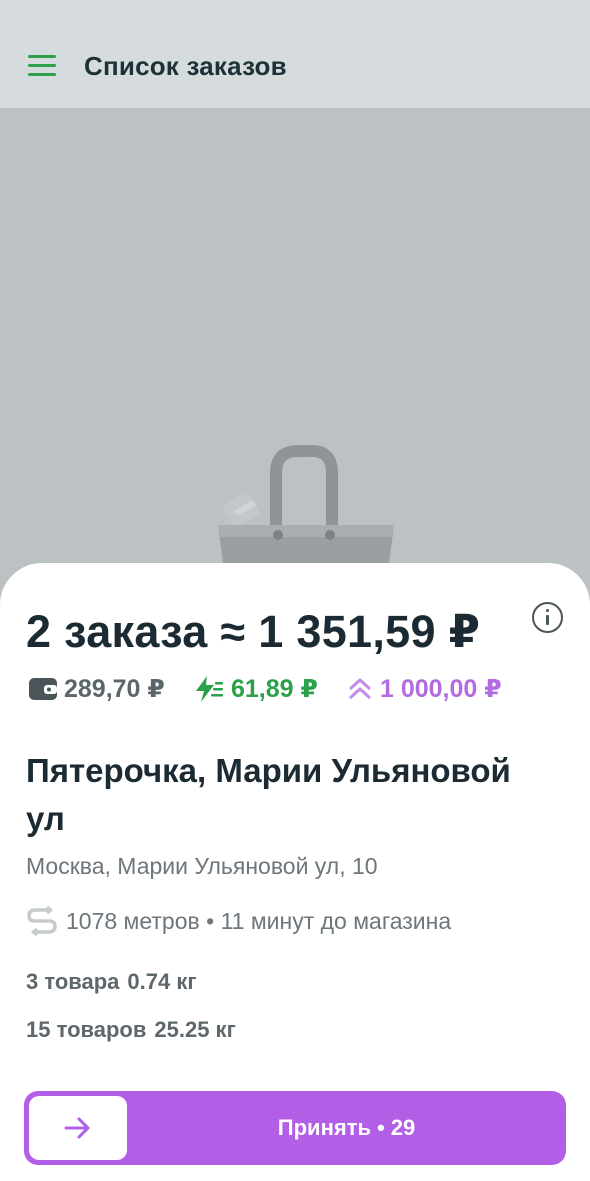 The width and height of the screenshot is (590, 1181). Describe the element at coordinates (259, 920) in the screenshot. I see `route-text: 1078 метров • 11 минут до магазина` at that location.